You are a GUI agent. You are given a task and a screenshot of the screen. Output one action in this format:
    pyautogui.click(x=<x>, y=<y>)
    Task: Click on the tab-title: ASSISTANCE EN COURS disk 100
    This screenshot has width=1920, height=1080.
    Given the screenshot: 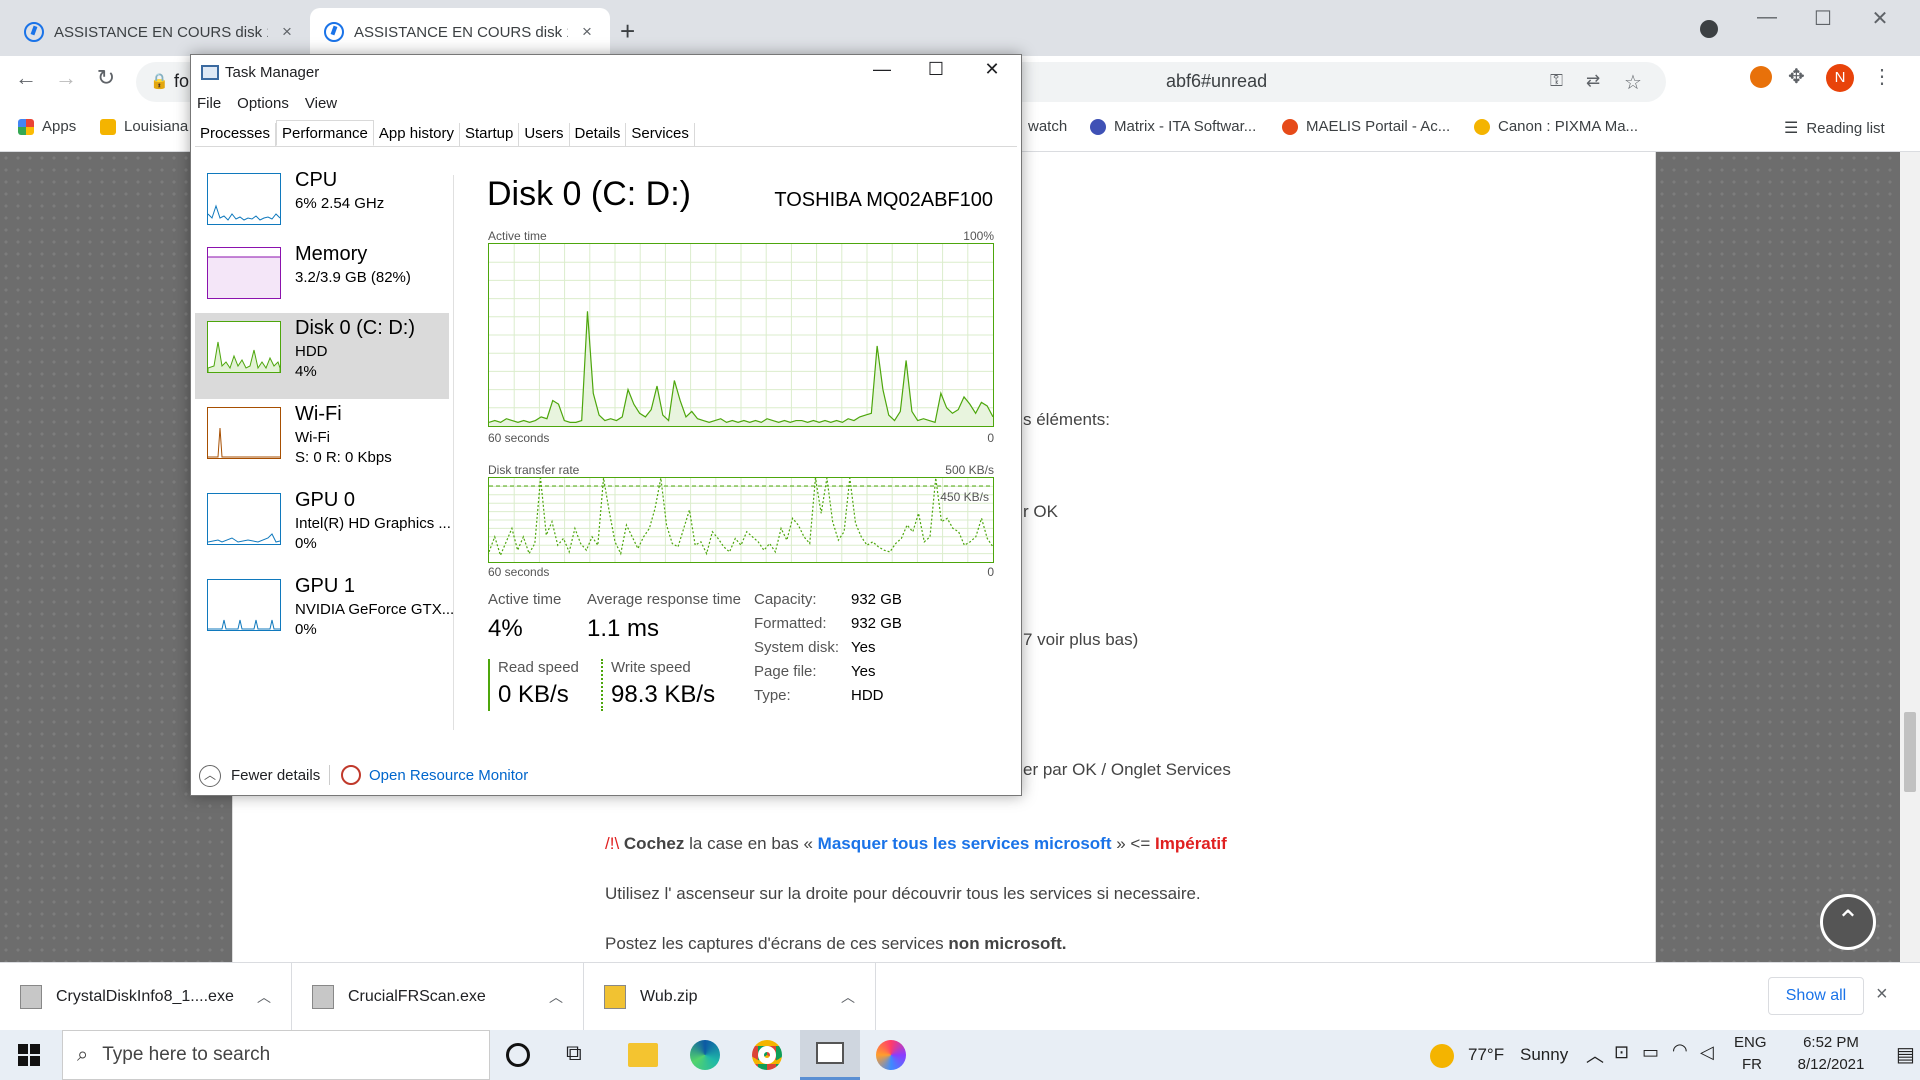 What is the action you would take?
    pyautogui.click(x=461, y=32)
    